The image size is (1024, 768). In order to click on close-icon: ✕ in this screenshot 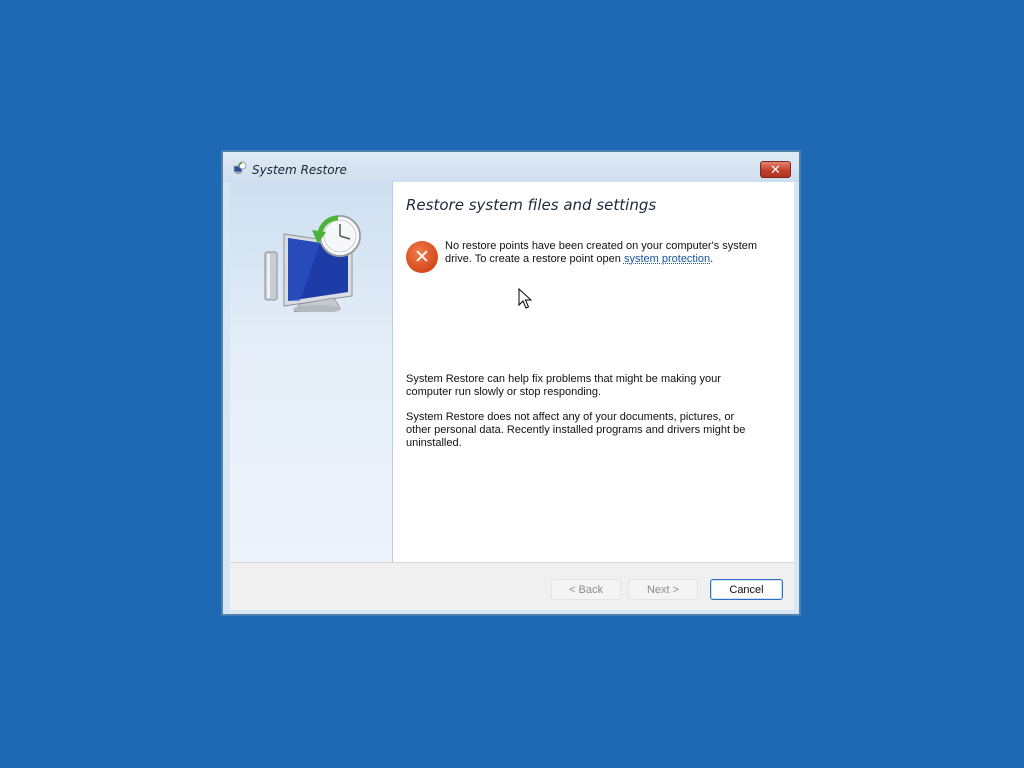, I will do `click(775, 169)`.